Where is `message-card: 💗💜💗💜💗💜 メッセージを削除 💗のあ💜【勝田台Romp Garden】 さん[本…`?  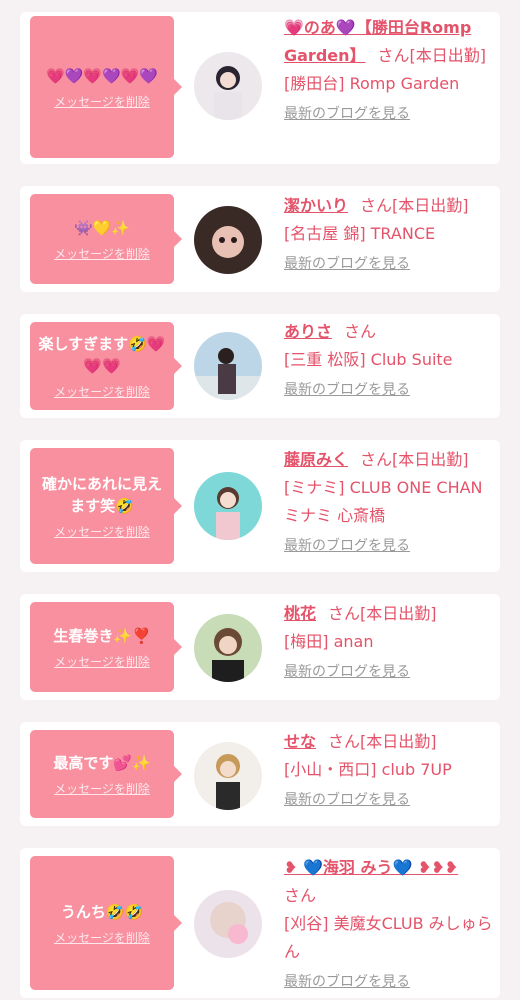
message-card: 💗💜💗💜💗💜 メッセージを削除 💗のあ💜【勝田台Romp Garden】 さん[本… is located at coordinates (260, 88).